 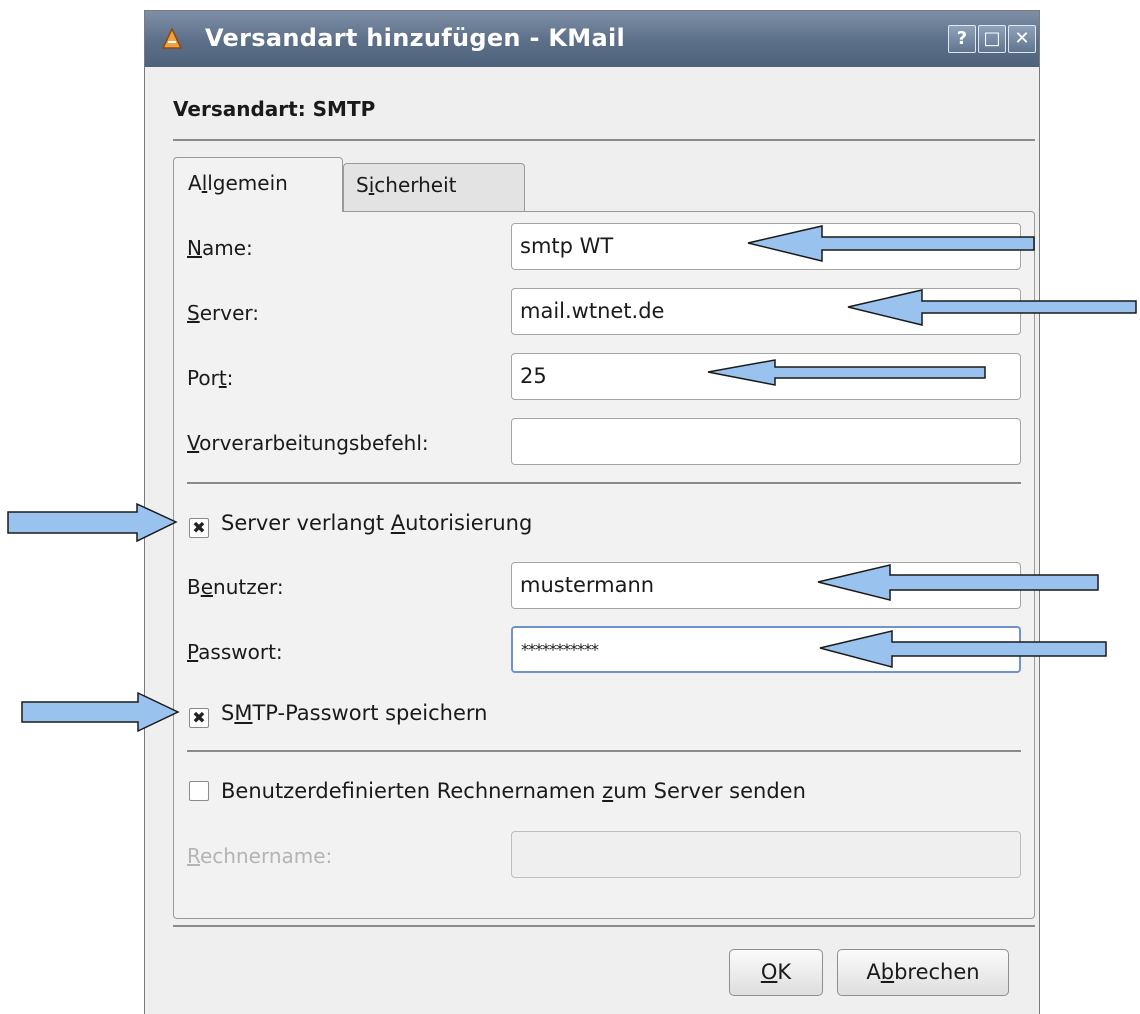 What do you see at coordinates (604, 926) in the screenshot?
I see `footer-divider` at bounding box center [604, 926].